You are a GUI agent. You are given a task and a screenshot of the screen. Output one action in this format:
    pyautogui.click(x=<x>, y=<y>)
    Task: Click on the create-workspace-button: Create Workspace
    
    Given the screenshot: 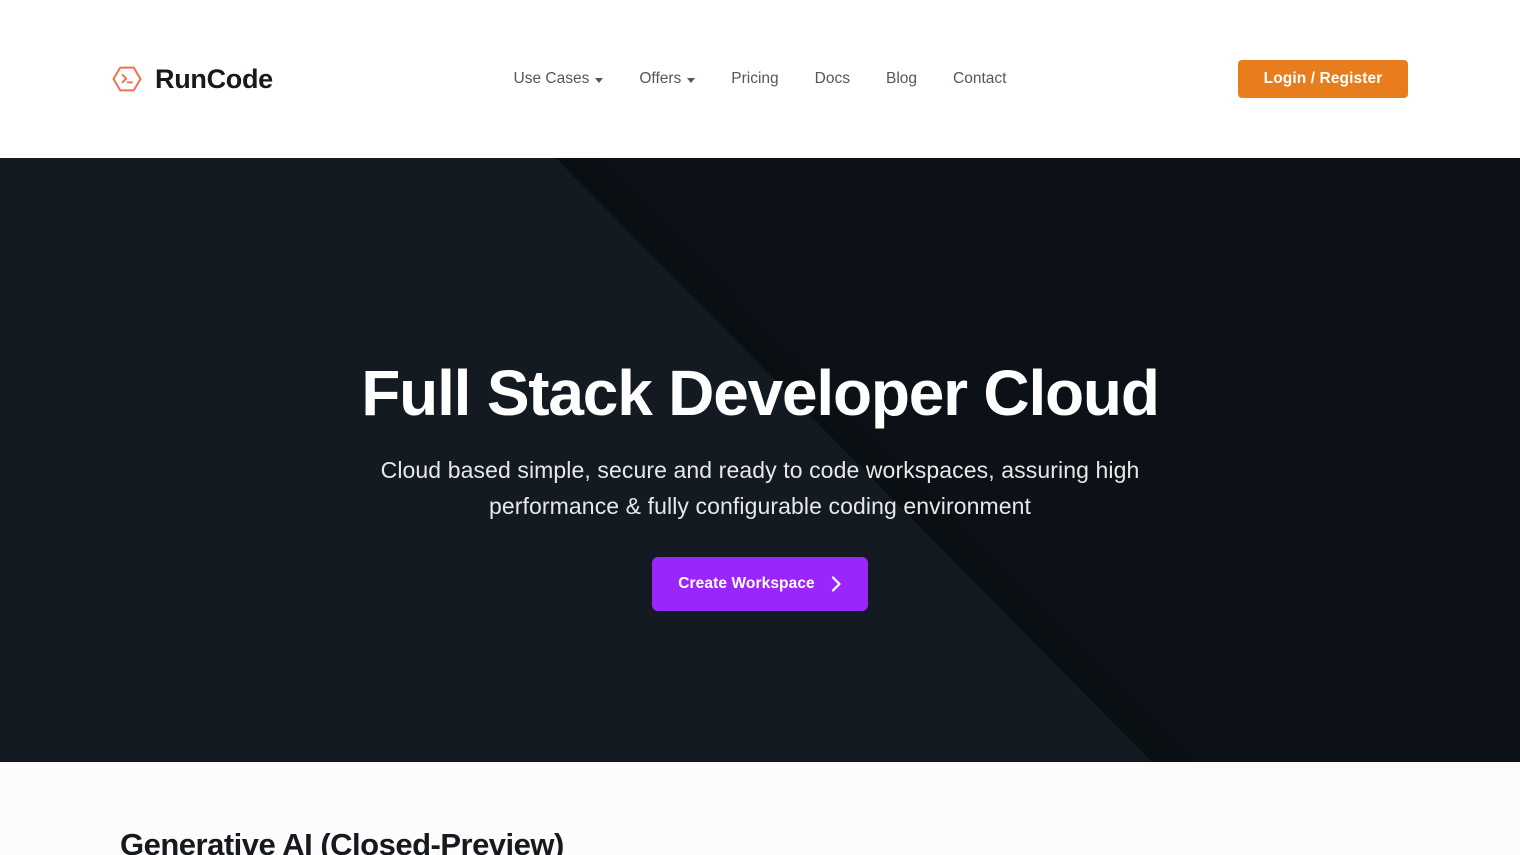 What is the action you would take?
    pyautogui.click(x=760, y=583)
    